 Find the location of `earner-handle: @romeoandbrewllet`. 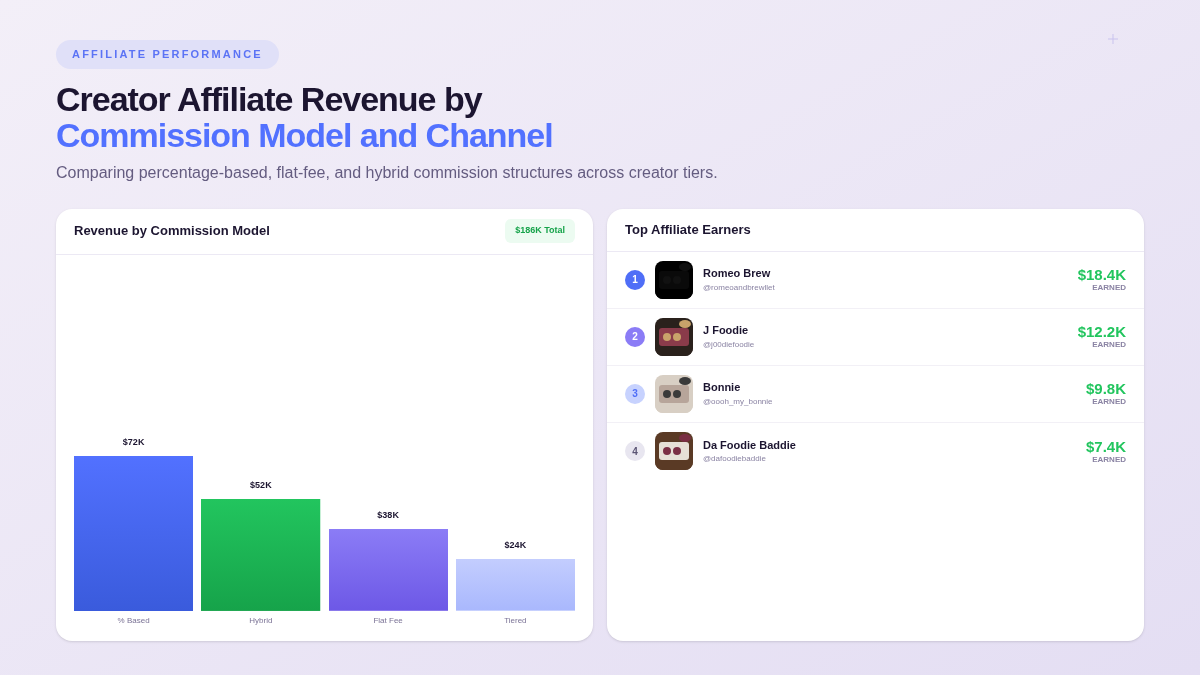

earner-handle: @romeoandbrewllet is located at coordinates (739, 287).